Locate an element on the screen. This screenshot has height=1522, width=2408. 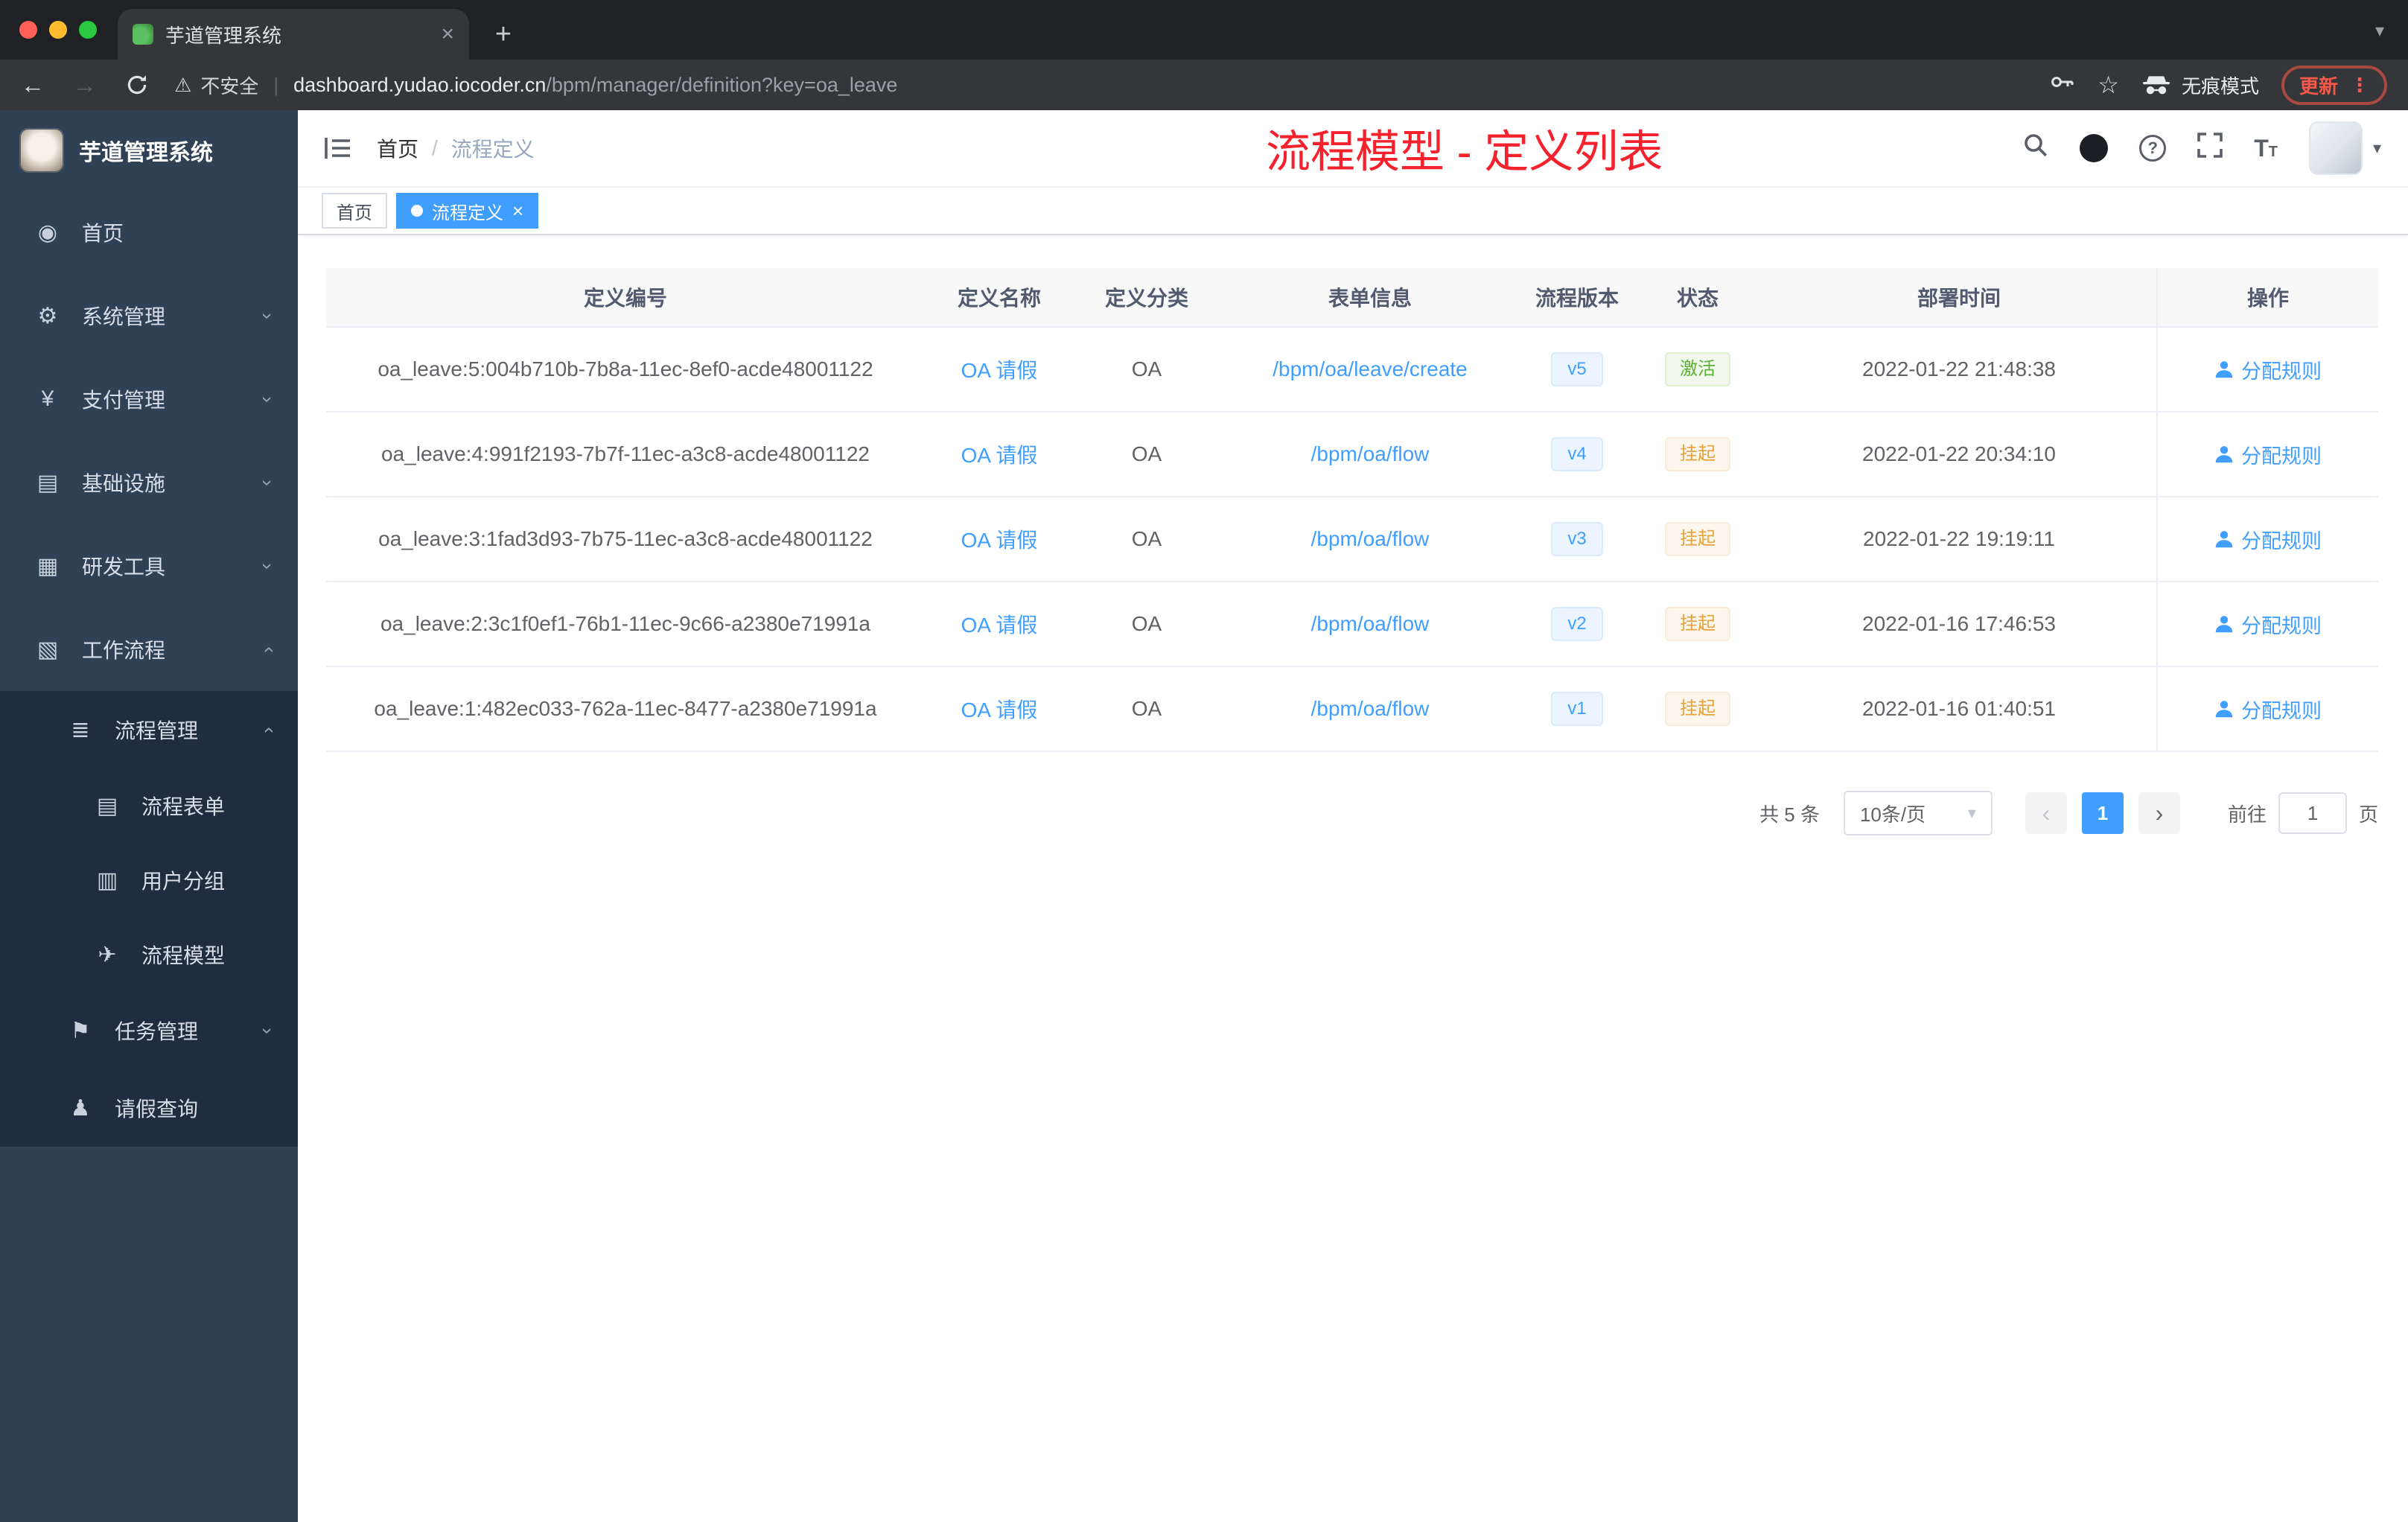
current-page-button: 1 is located at coordinates (2102, 813).